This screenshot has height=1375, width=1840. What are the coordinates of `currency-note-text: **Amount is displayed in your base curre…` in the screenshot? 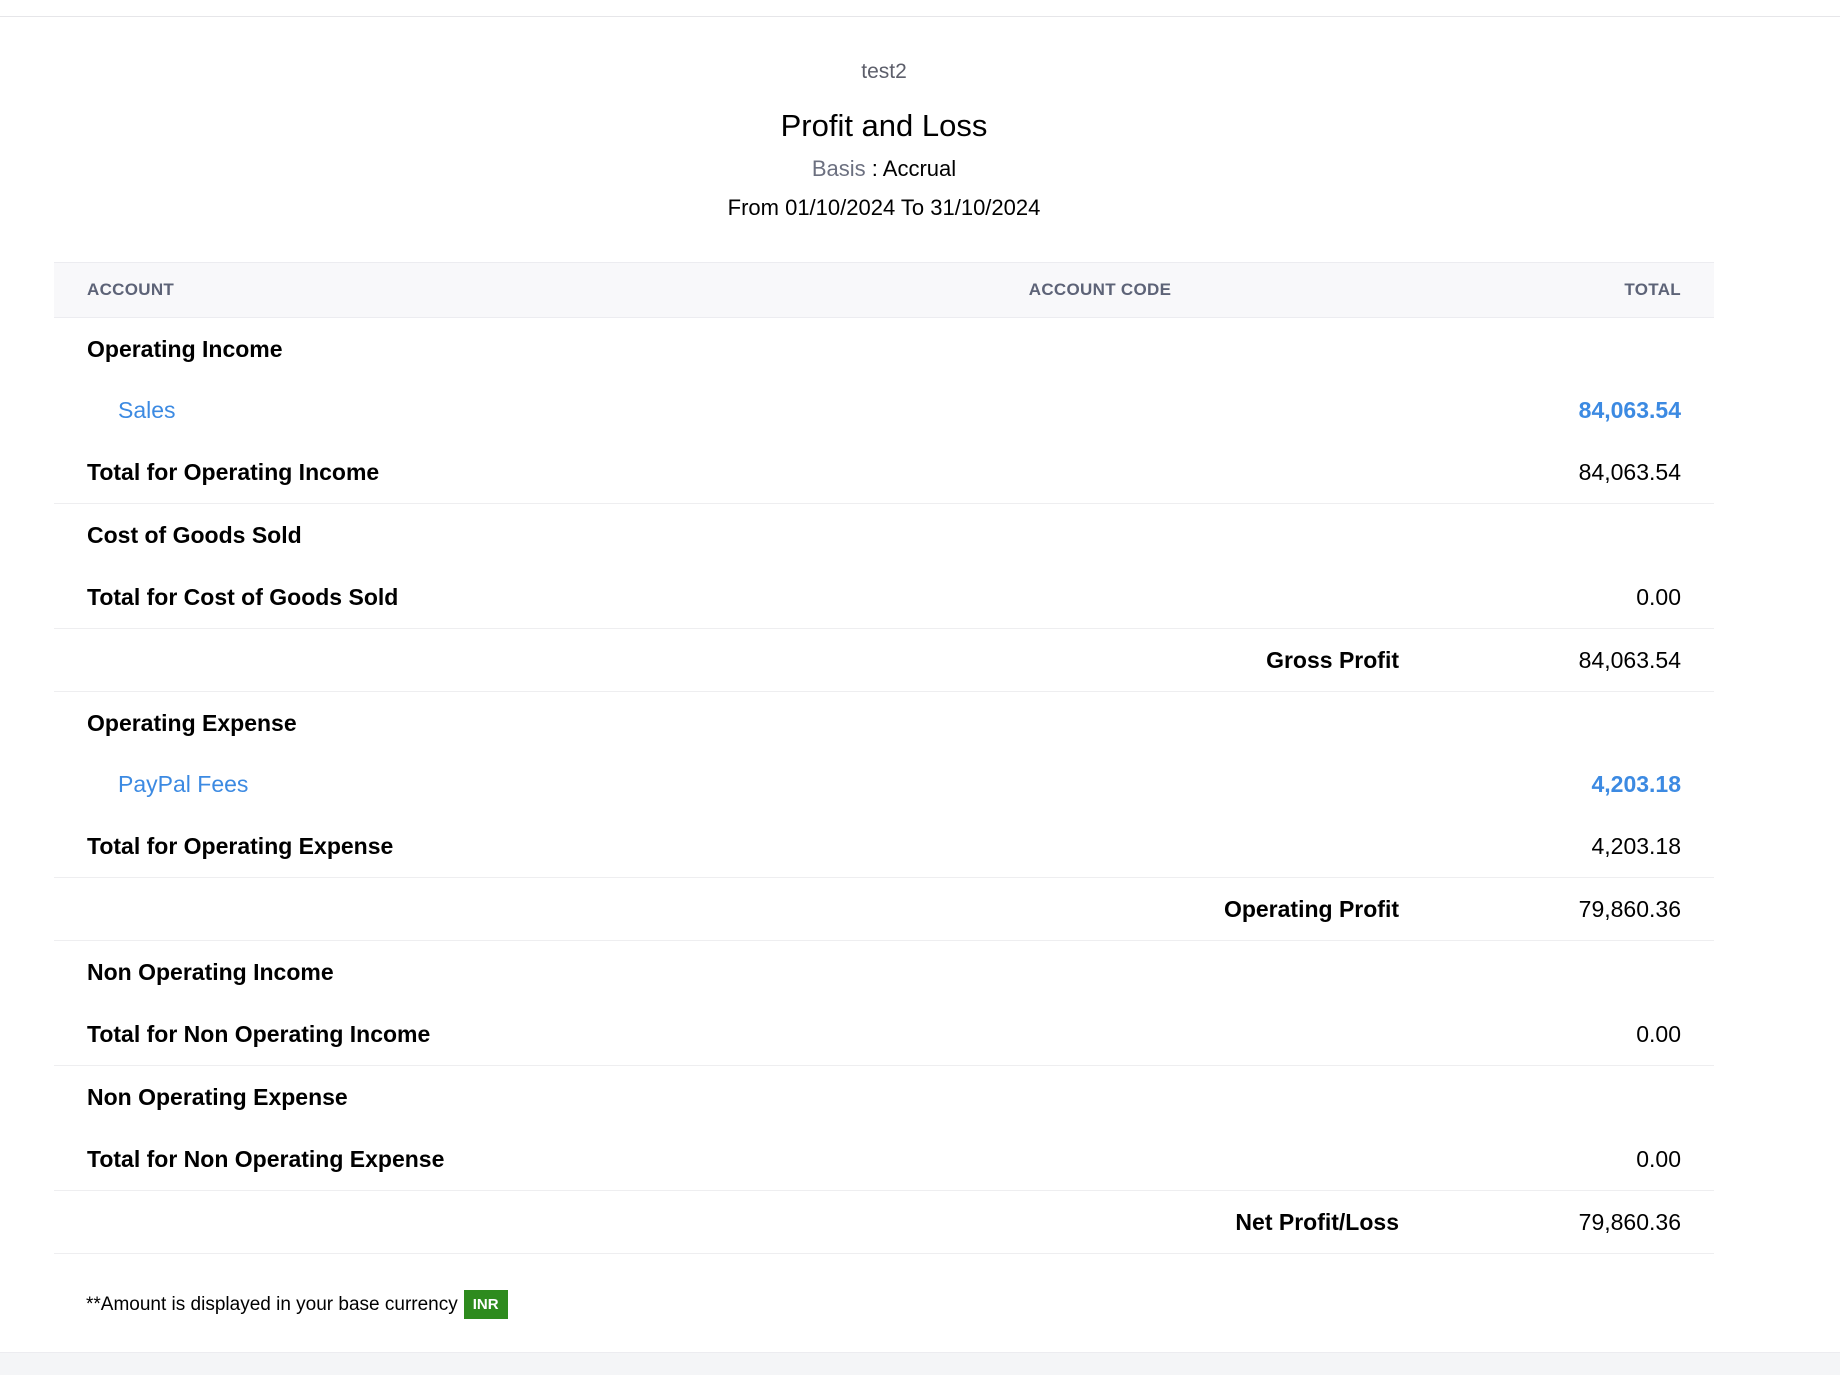 It's located at (272, 1304).